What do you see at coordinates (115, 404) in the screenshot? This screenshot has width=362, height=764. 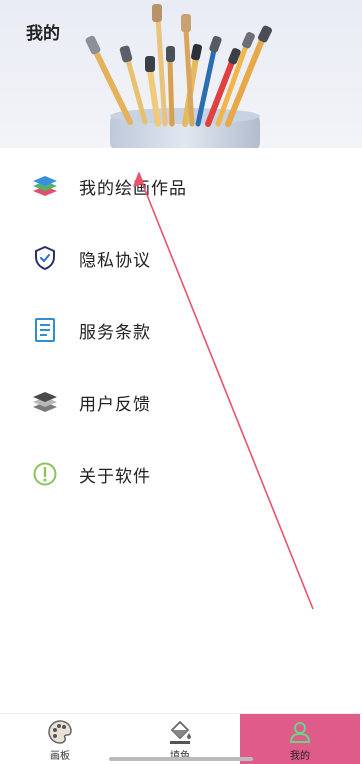 I see `menu-item-label: 用户反馈` at bounding box center [115, 404].